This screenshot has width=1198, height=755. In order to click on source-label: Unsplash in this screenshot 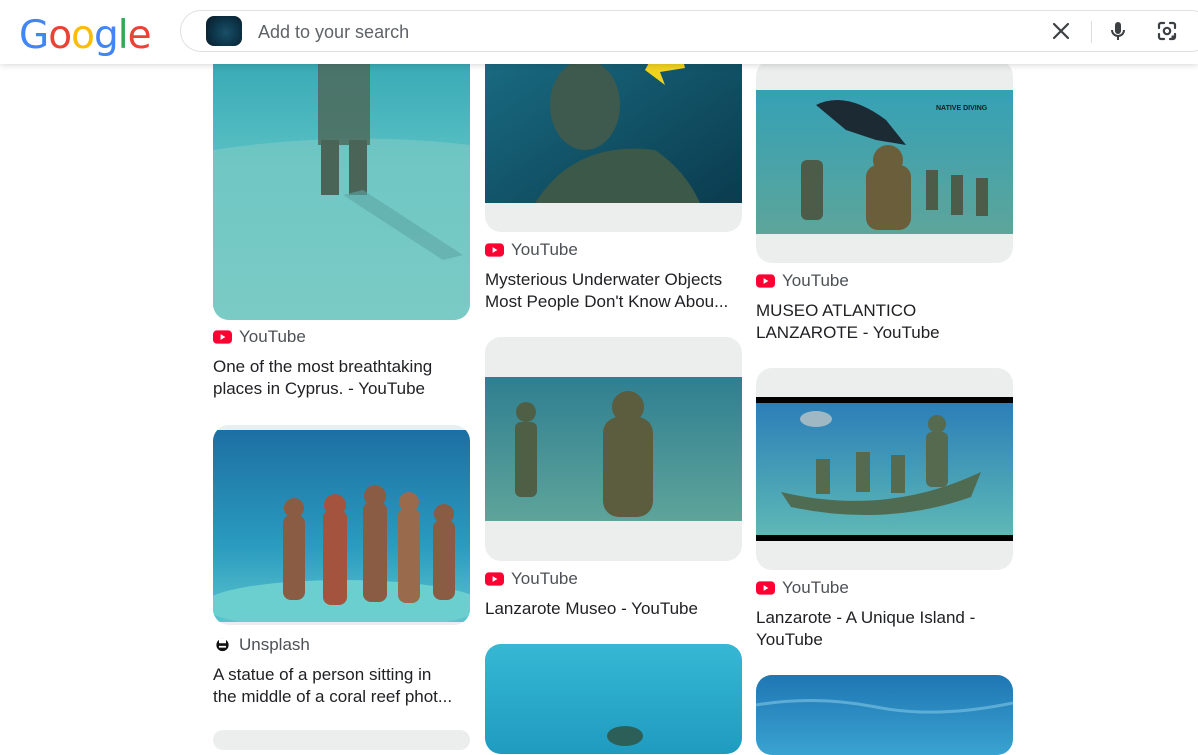, I will do `click(274, 644)`.